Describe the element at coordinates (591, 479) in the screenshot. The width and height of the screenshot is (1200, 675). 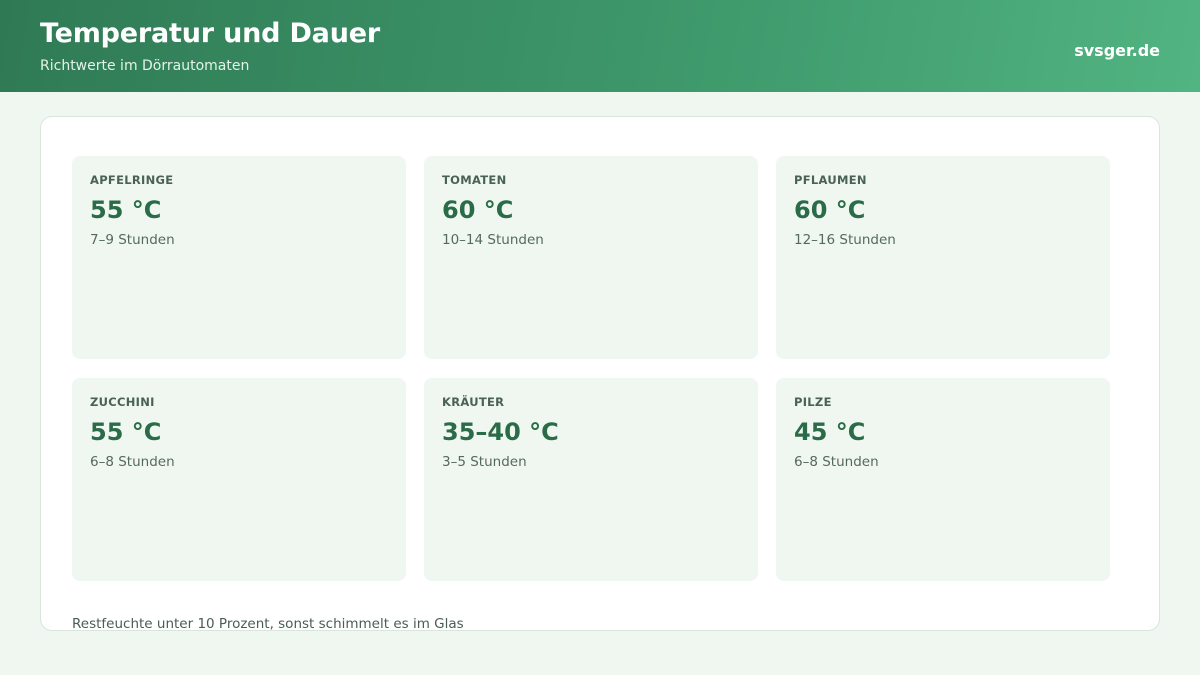
I see `card-kraeuter: KRÄUTER 35–40 °C 3–5 Stunden` at that location.